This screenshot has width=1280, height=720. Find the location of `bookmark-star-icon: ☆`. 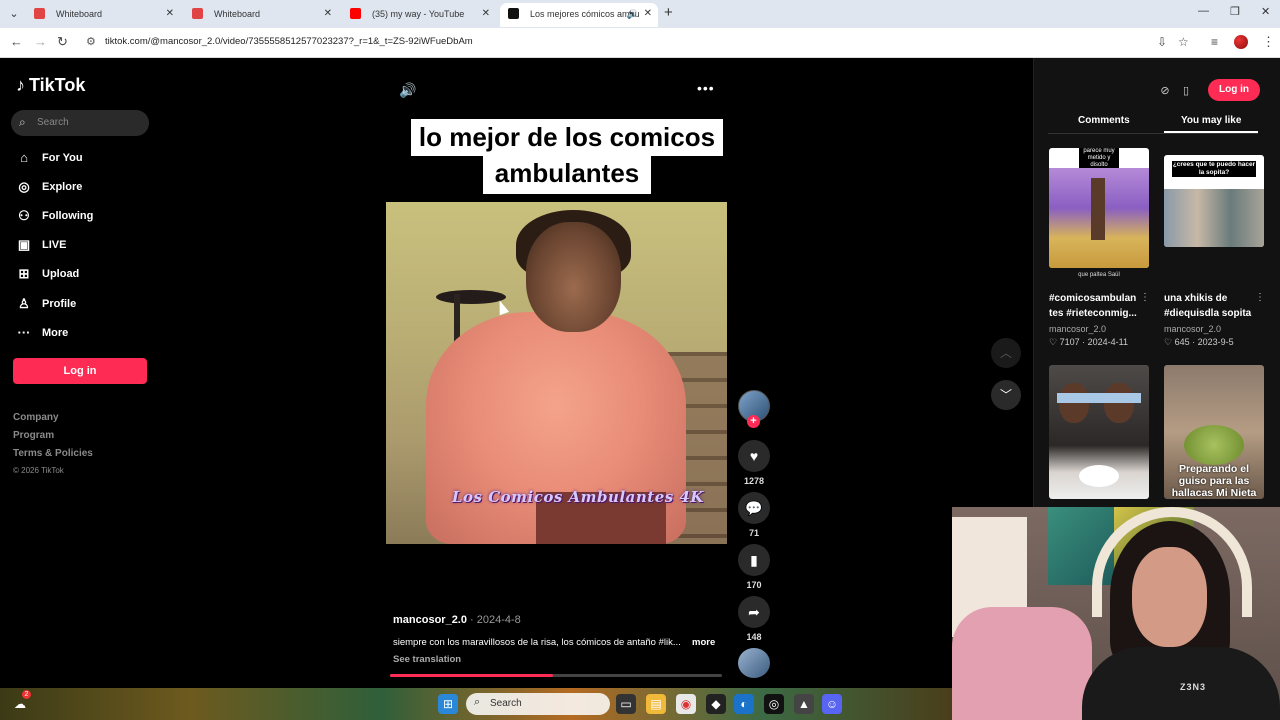

bookmark-star-icon: ☆ is located at coordinates (1183, 42).